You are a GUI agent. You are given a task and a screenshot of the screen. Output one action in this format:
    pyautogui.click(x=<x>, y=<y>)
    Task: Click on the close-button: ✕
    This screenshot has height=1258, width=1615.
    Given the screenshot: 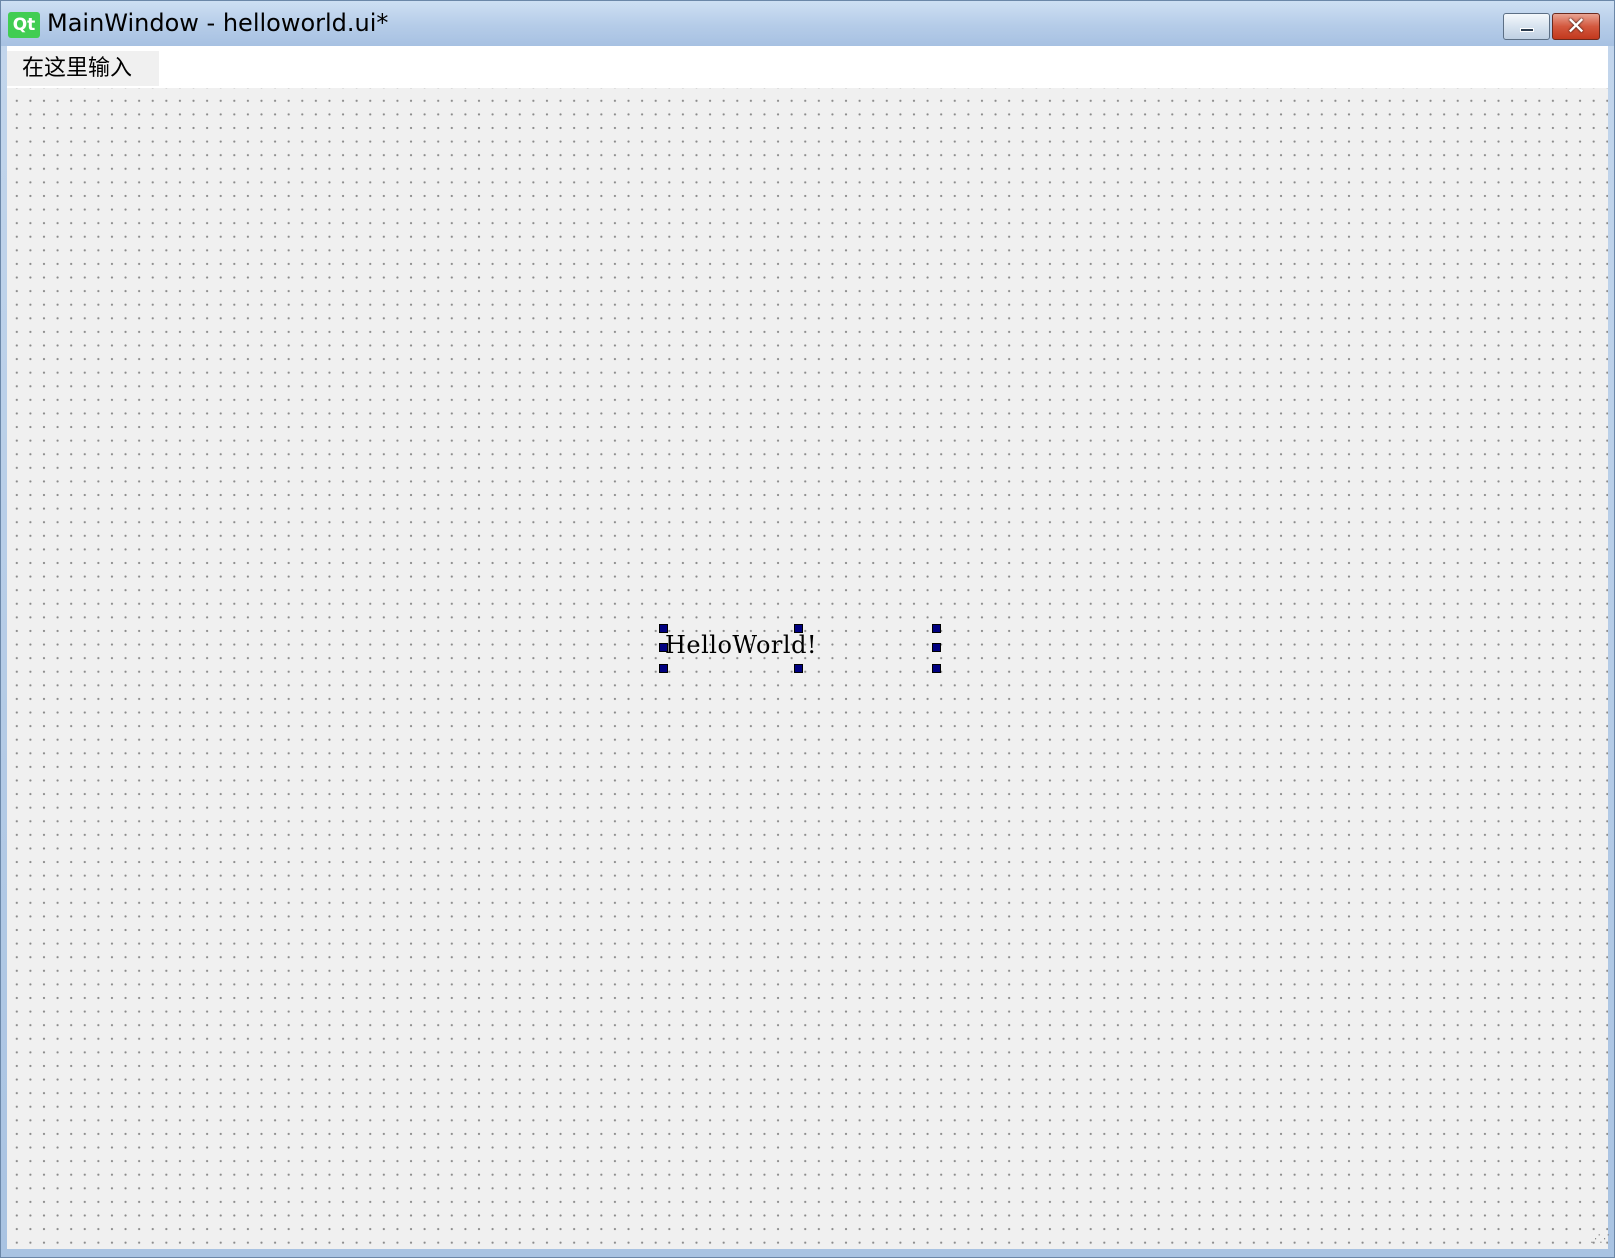 What is the action you would take?
    pyautogui.click(x=1576, y=26)
    